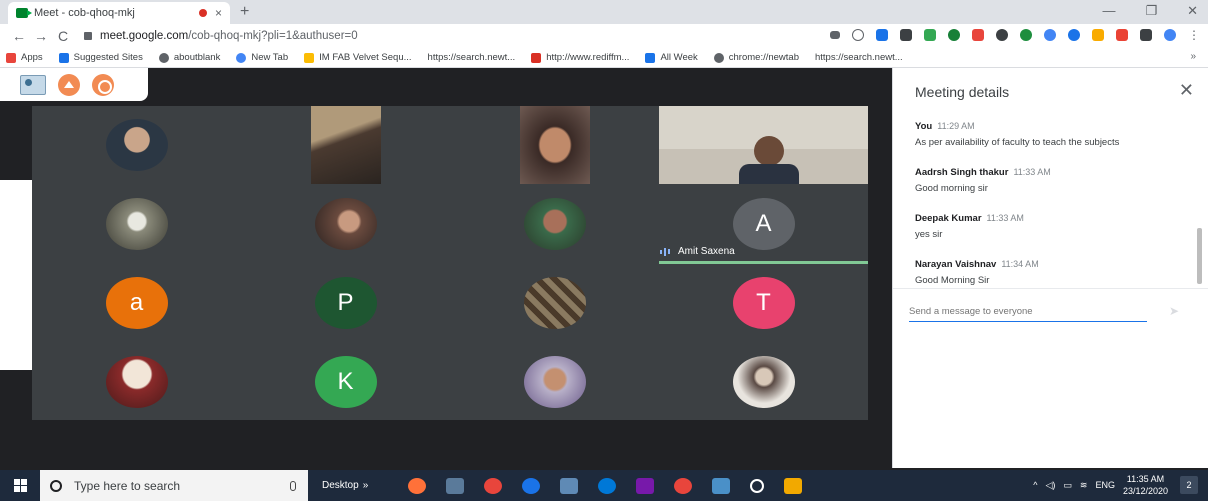  What do you see at coordinates (858, 35) in the screenshot?
I see `star-icon` at bounding box center [858, 35].